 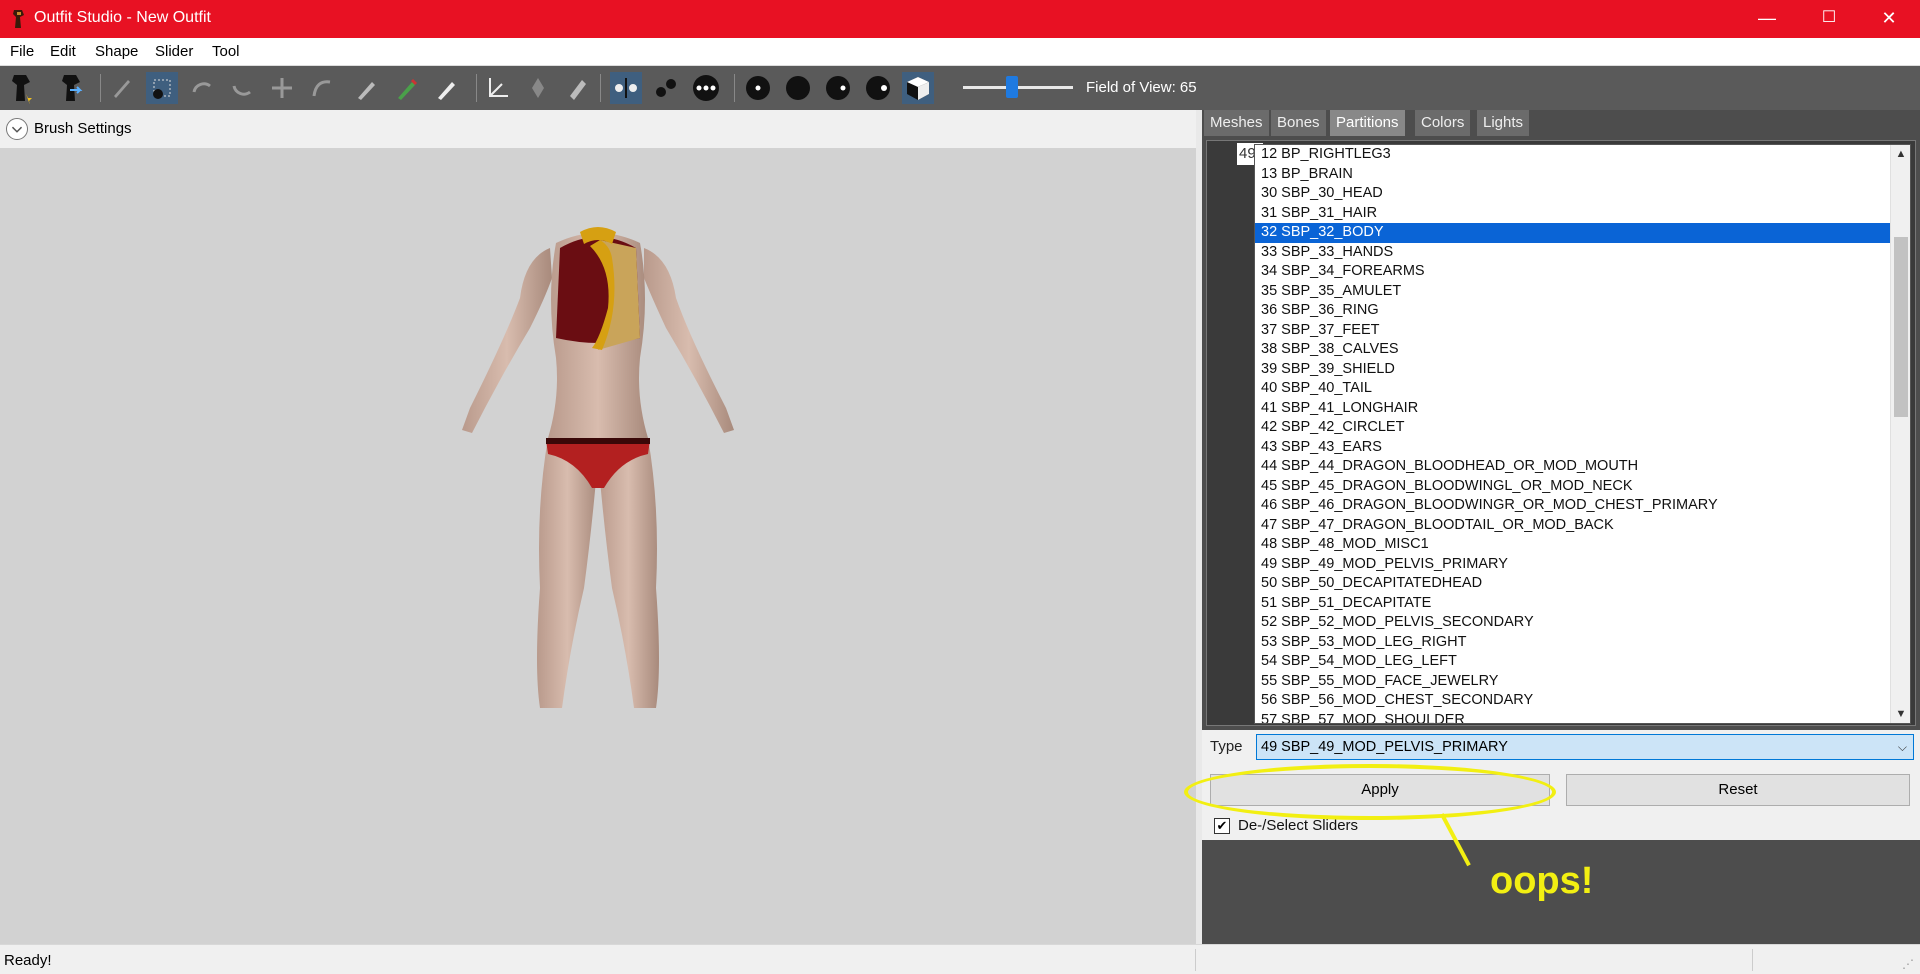 What do you see at coordinates (960, 88) in the screenshot?
I see `toolbar: Field of View: 65` at bounding box center [960, 88].